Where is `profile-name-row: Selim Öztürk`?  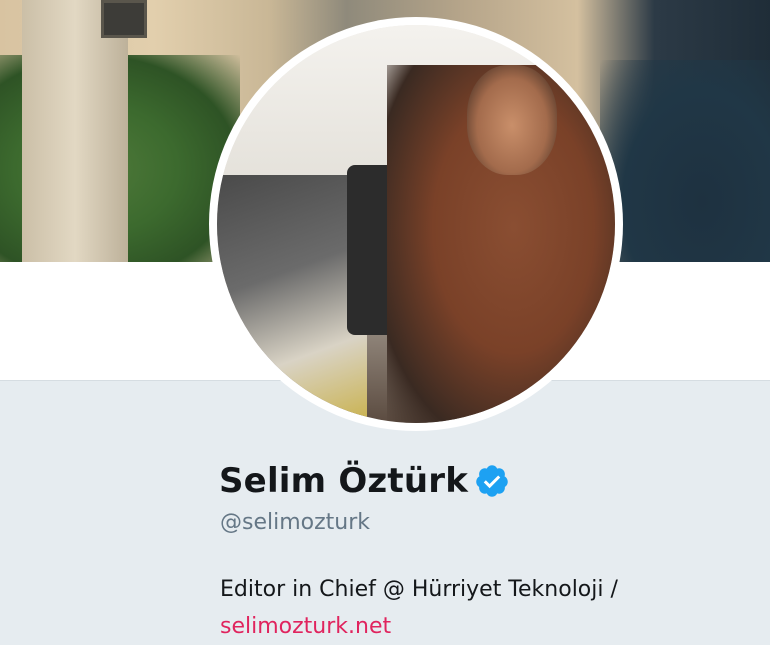
profile-name-row: Selim Öztürk is located at coordinates (364, 481).